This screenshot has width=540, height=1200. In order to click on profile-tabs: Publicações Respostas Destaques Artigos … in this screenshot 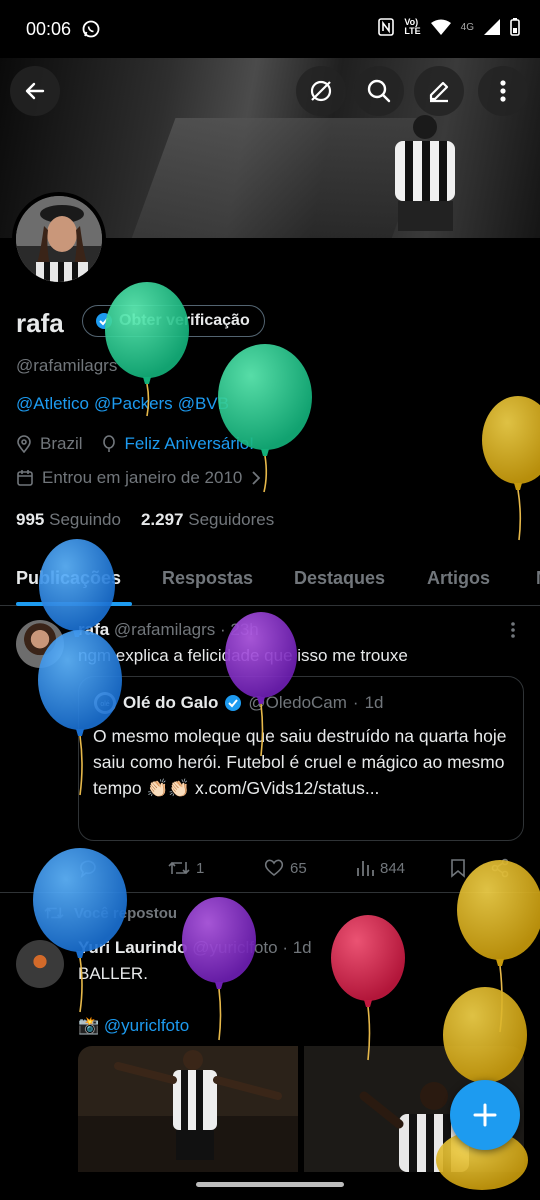, I will do `click(270, 583)`.